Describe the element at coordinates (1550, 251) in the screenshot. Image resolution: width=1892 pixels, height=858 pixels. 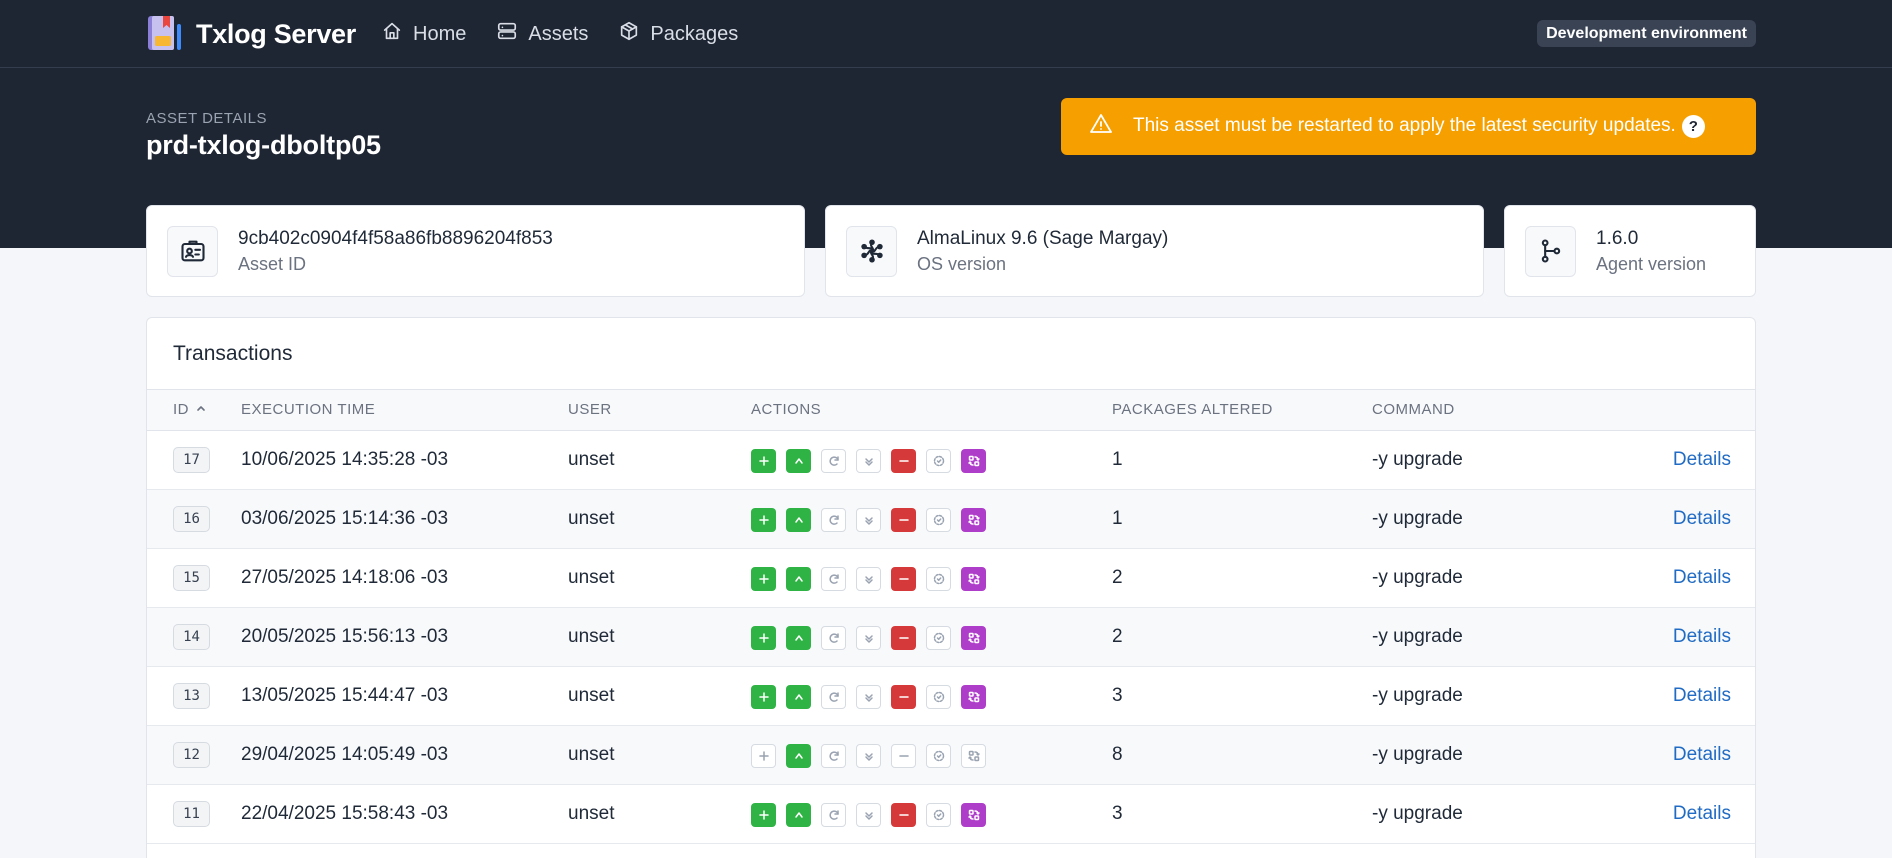
I see `git-branch-icon` at that location.